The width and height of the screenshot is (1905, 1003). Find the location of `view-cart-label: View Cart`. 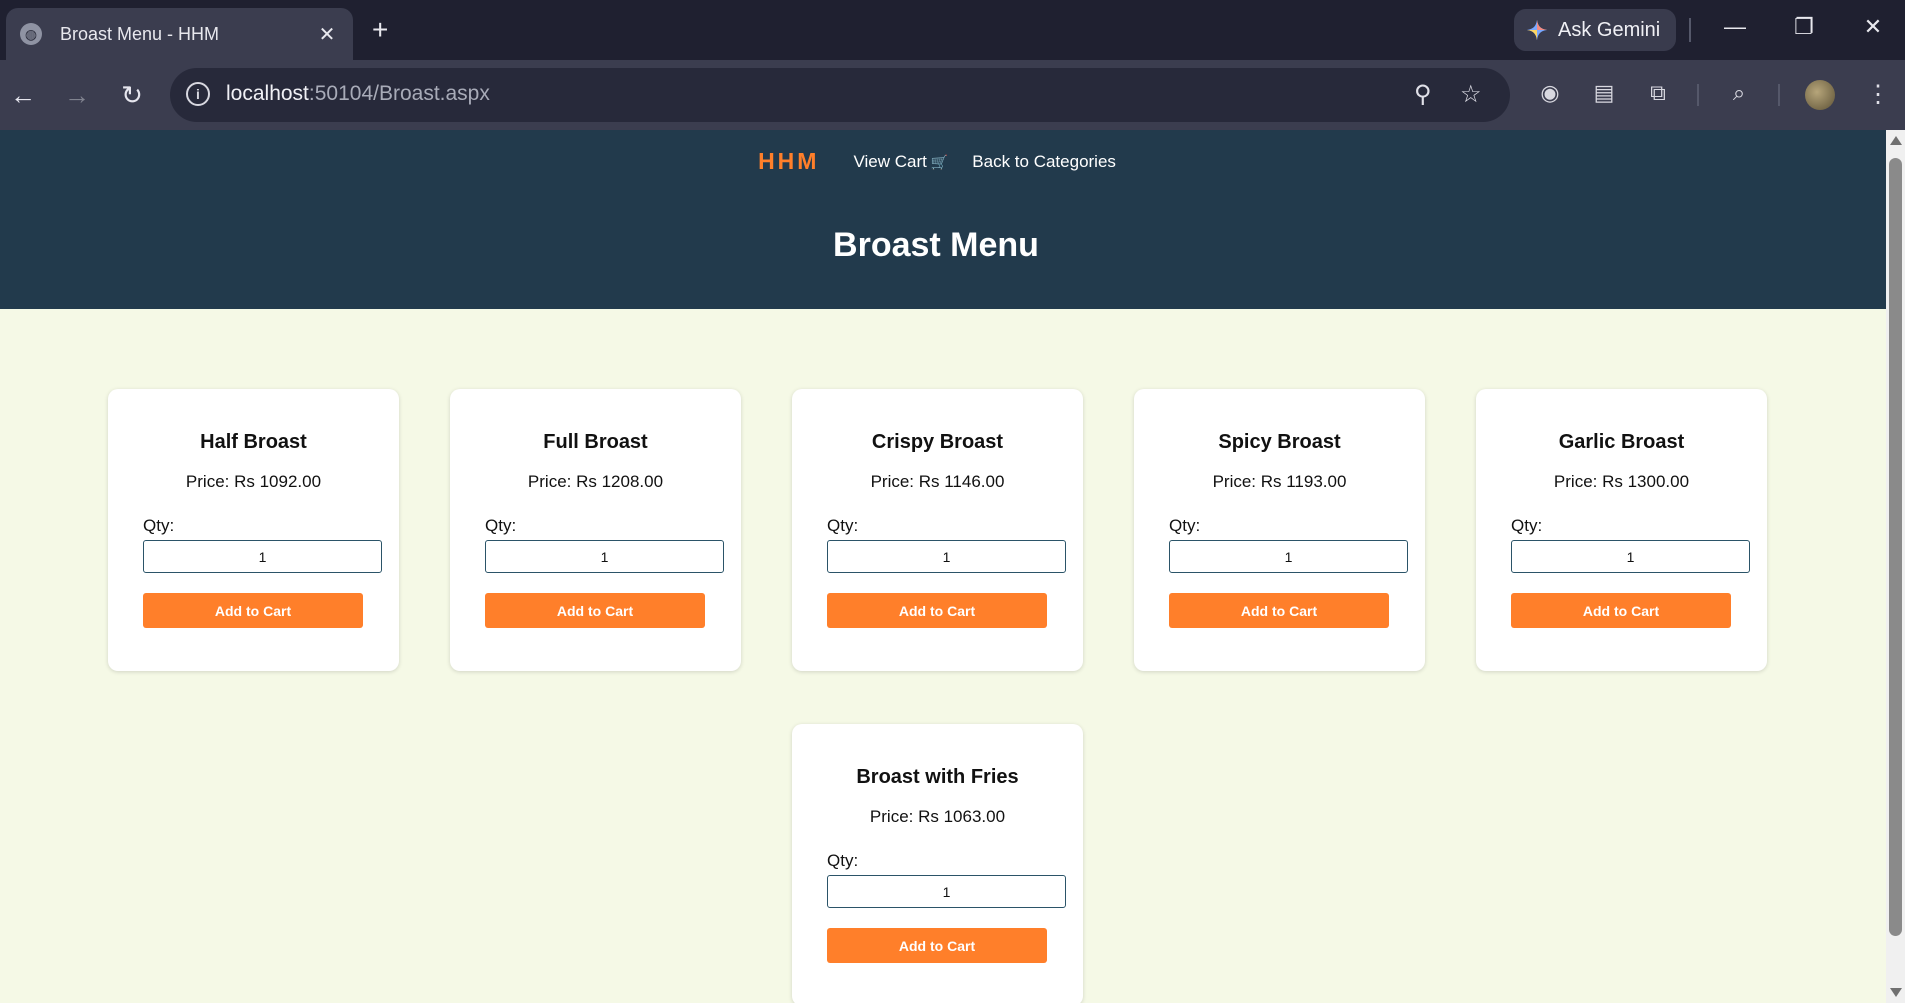

view-cart-label: View Cart is located at coordinates (890, 161).